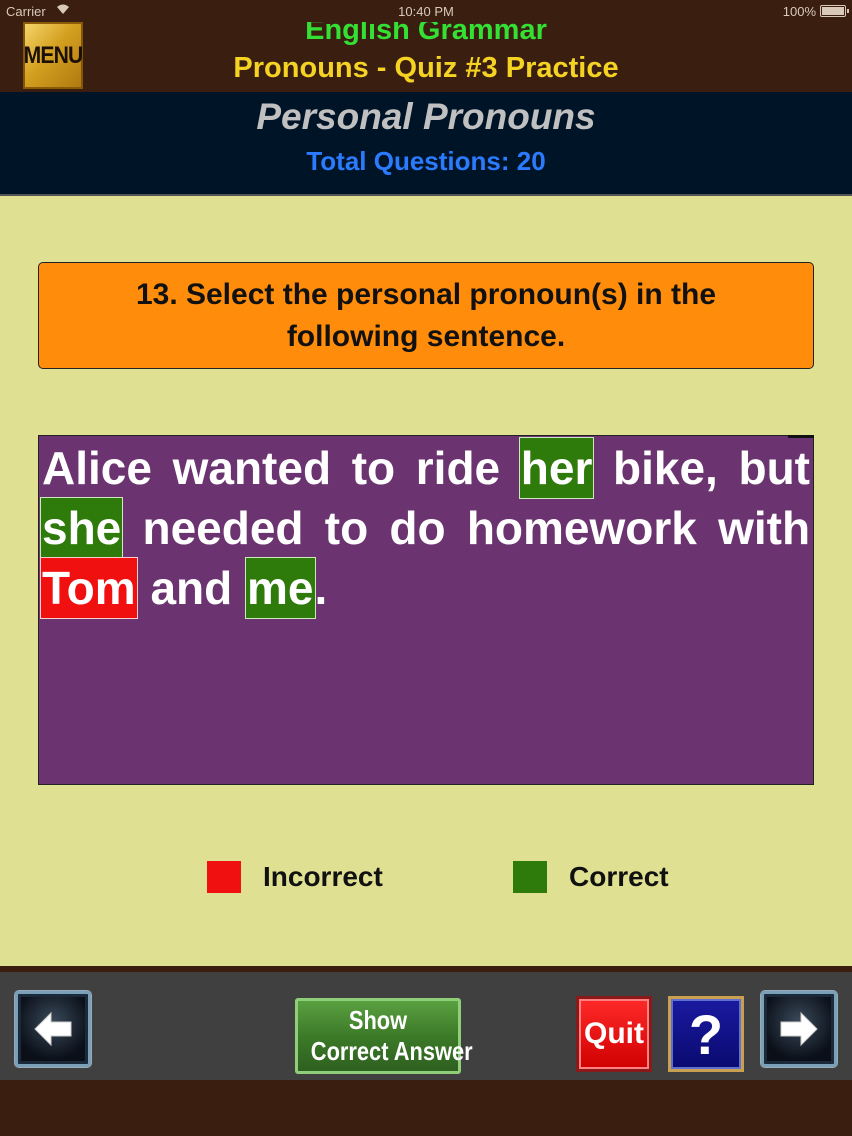 Image resolution: width=852 pixels, height=1136 pixels. What do you see at coordinates (323, 876) in the screenshot?
I see `incorrect-label: Incorrect` at bounding box center [323, 876].